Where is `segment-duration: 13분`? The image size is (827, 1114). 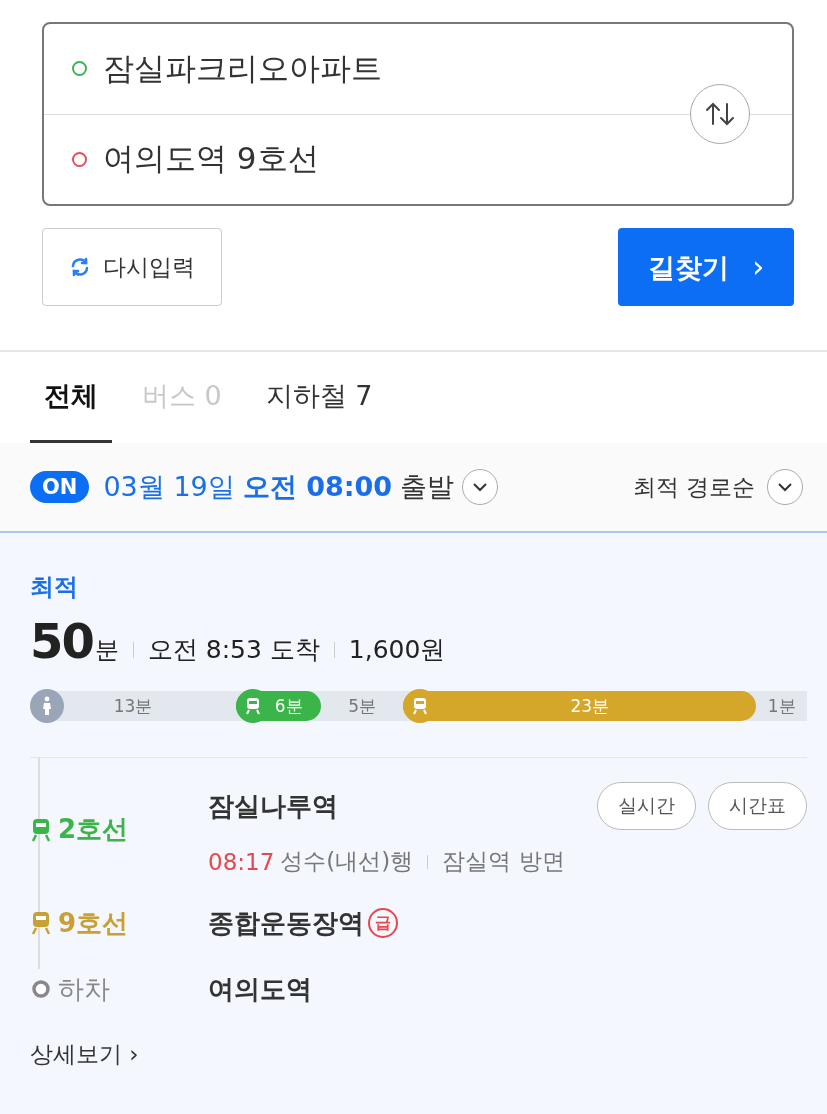 segment-duration: 13분 is located at coordinates (133, 706).